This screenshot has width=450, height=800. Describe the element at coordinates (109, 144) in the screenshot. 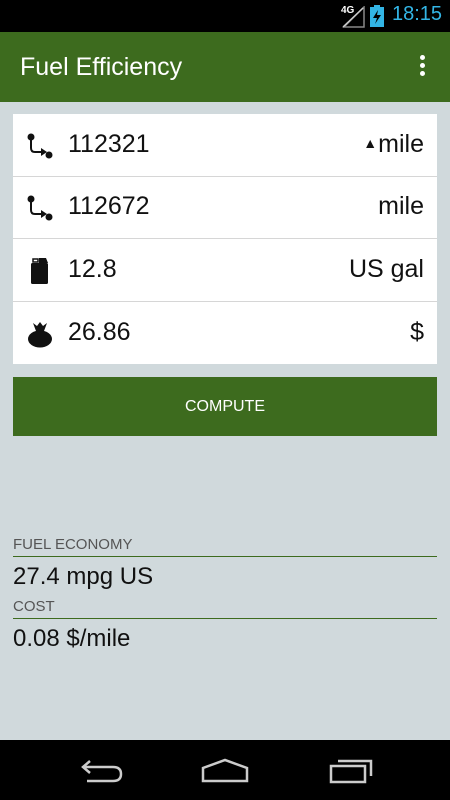

I see `odometer-start-input: 112321` at that location.